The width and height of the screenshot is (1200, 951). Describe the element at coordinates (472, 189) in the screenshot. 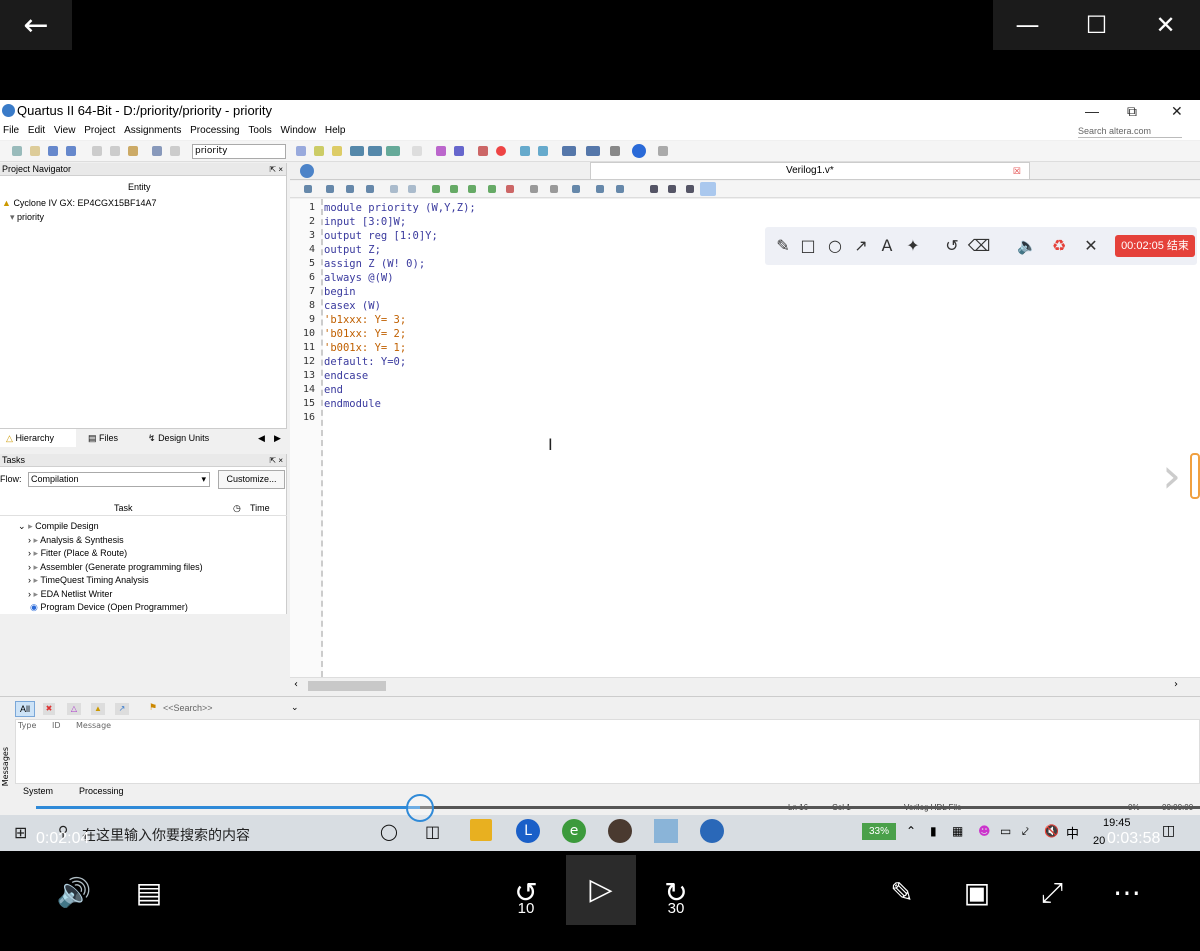

I see `uncomment-icon` at that location.